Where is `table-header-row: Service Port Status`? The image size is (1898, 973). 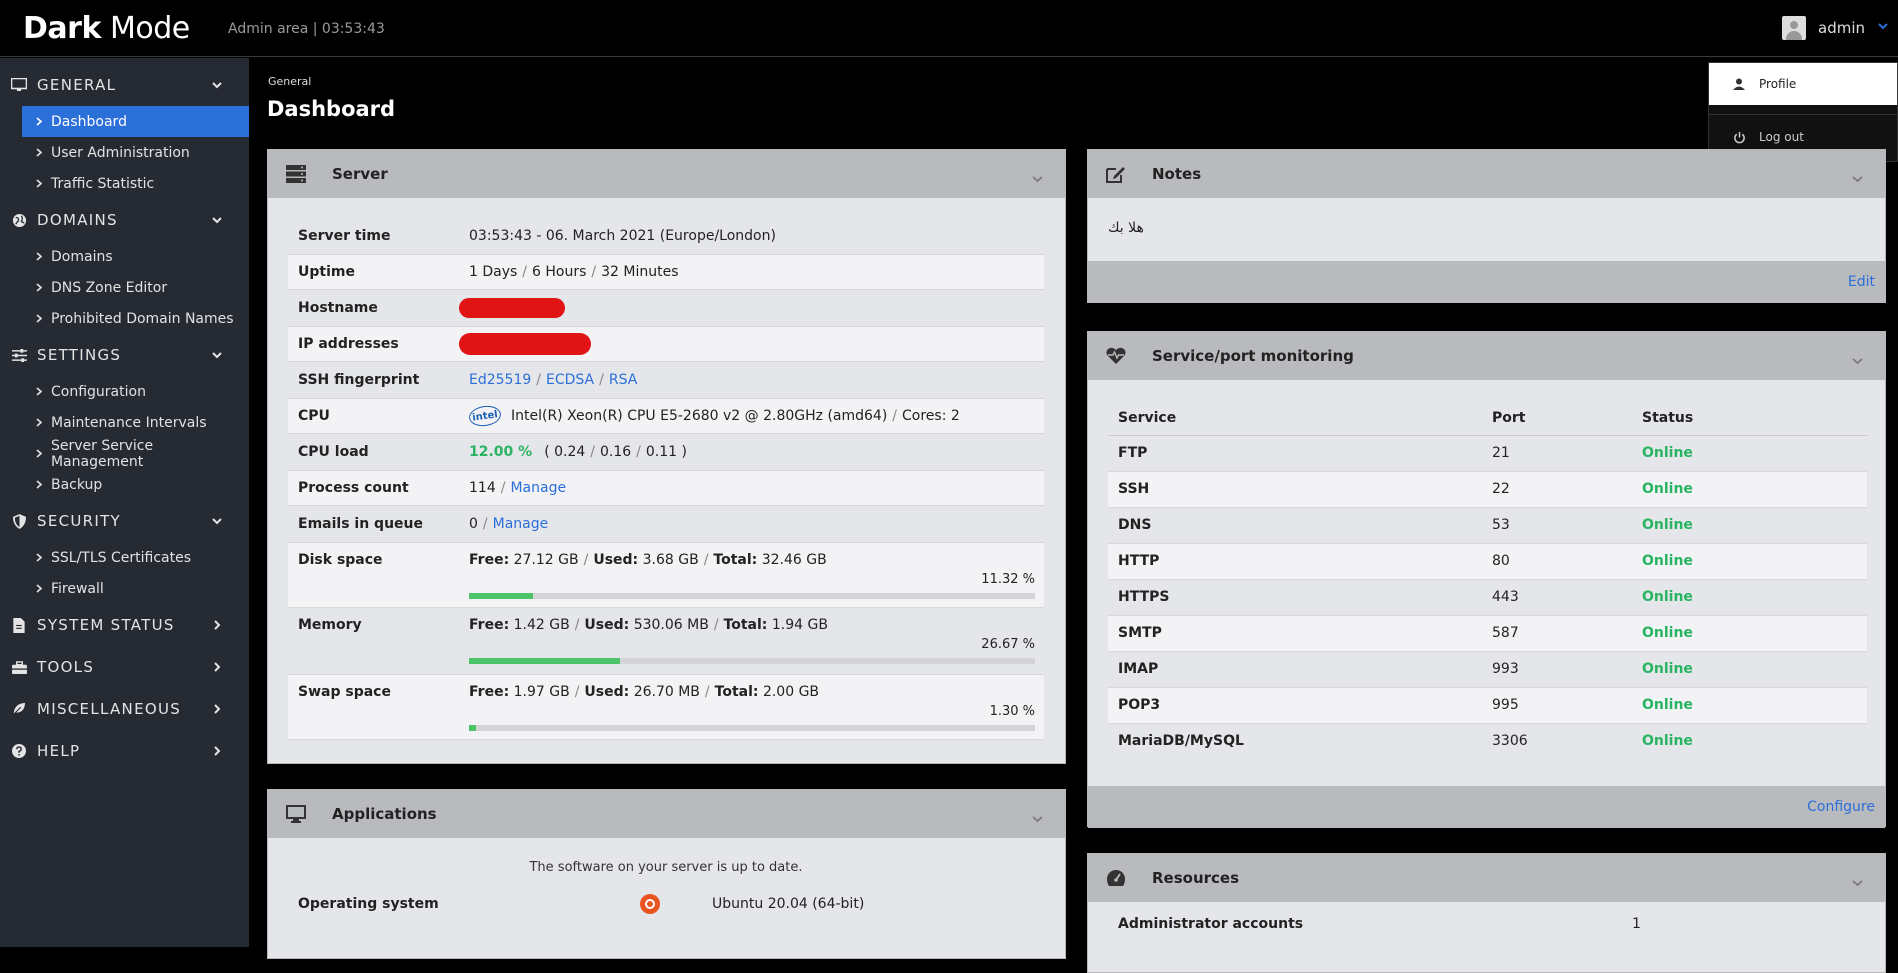
table-header-row: Service Port Status is located at coordinates (1487, 418).